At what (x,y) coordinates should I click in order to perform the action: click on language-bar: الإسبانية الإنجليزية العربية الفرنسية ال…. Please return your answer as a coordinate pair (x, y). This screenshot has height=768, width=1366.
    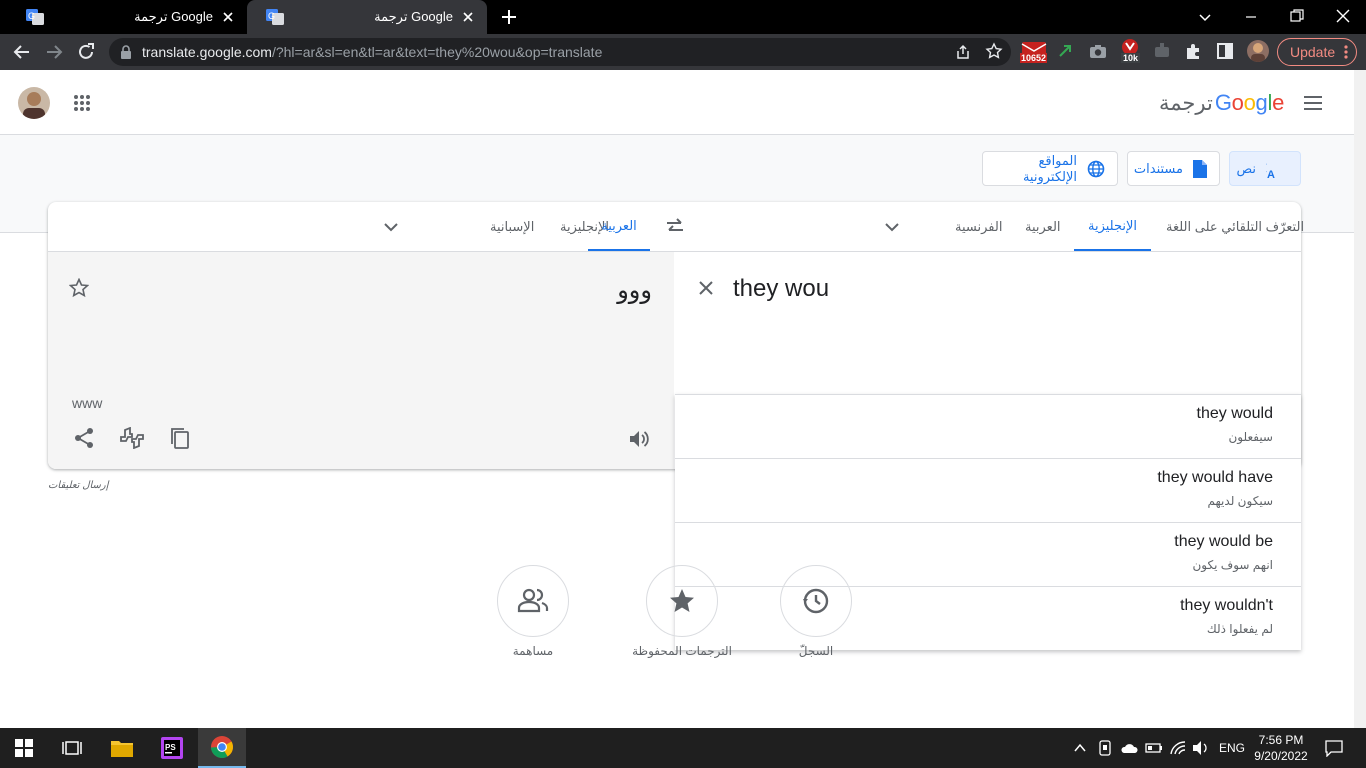
    Looking at the image, I should click on (676, 227).